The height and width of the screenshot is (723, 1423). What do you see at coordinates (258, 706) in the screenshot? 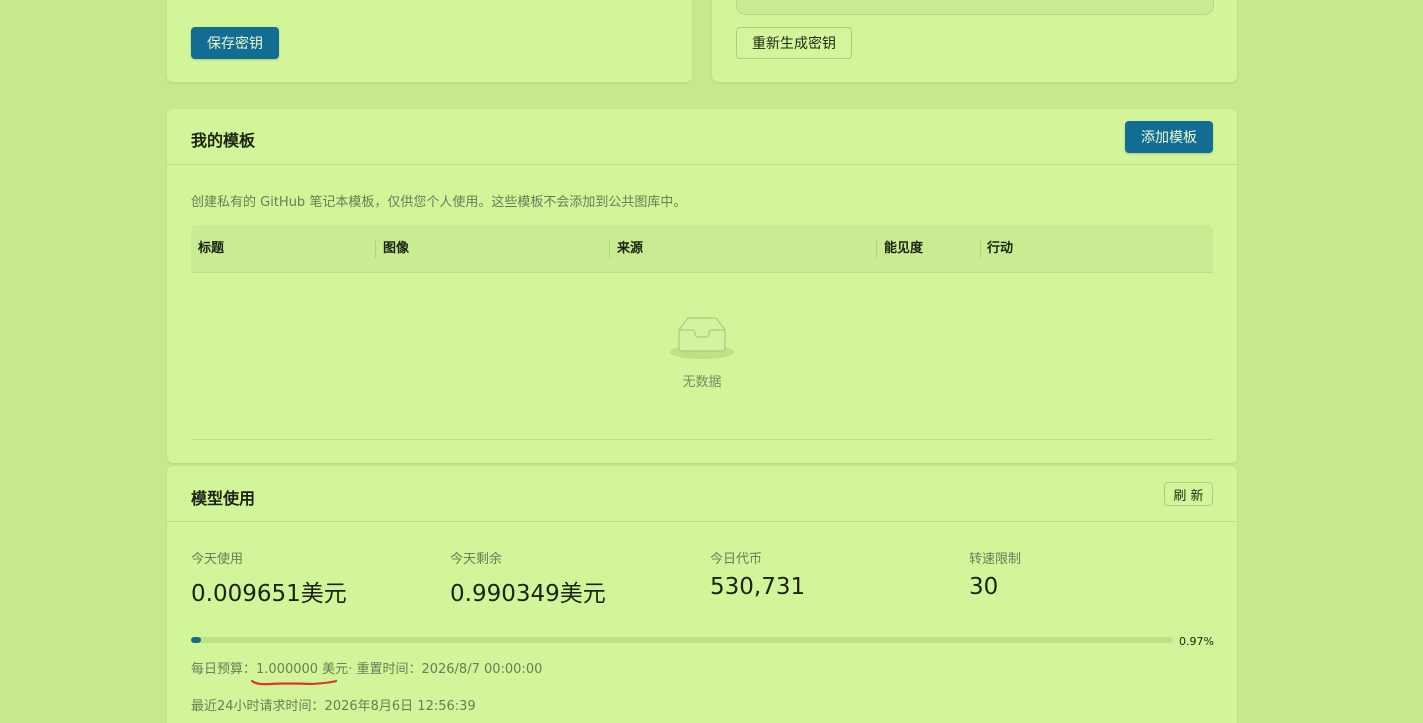
I see `last-request-label: 最近24小时请求时间：` at bounding box center [258, 706].